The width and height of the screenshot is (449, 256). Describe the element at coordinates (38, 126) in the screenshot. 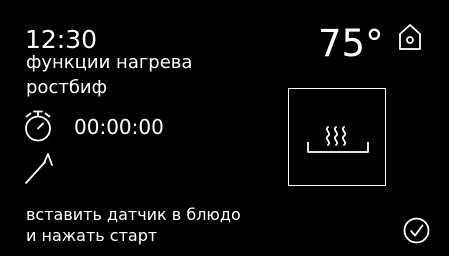

I see `stopwatch-icon` at that location.